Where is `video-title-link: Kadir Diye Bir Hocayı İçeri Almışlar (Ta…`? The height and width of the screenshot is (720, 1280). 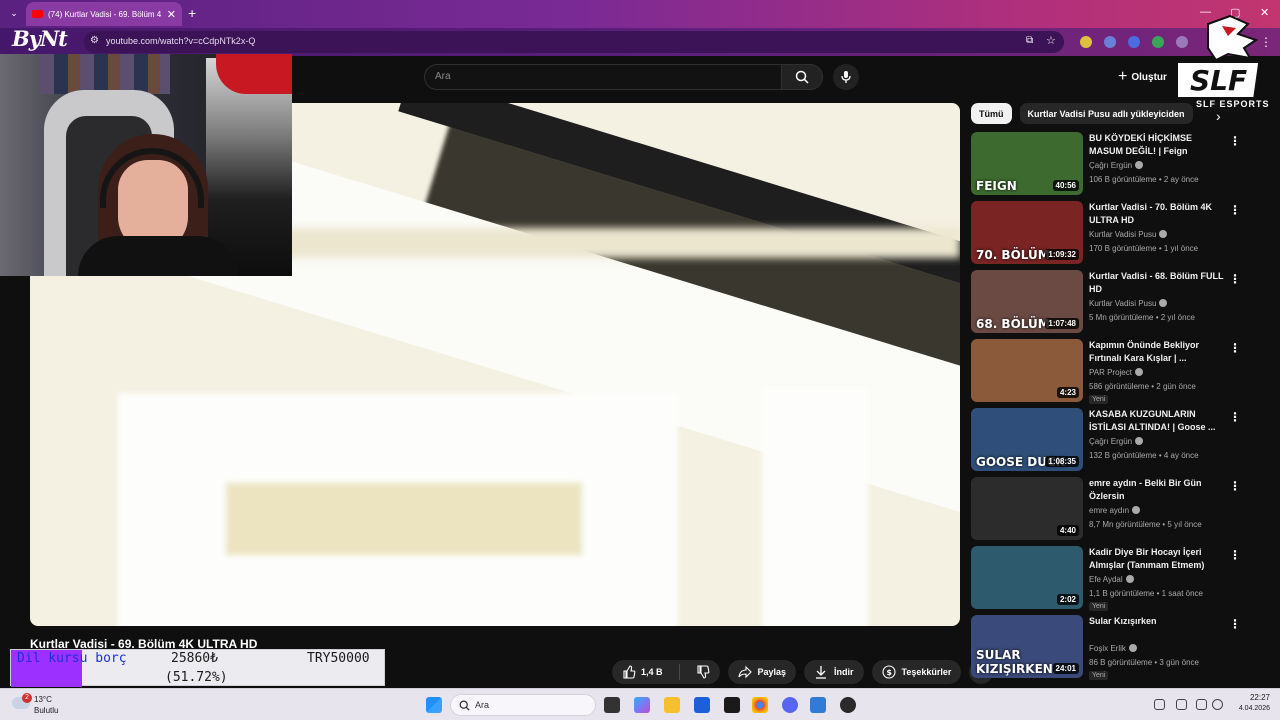
video-title-link: Kadir Diye Bir Hocayı İçeri Almışlar (Ta… is located at coordinates (1158, 559).